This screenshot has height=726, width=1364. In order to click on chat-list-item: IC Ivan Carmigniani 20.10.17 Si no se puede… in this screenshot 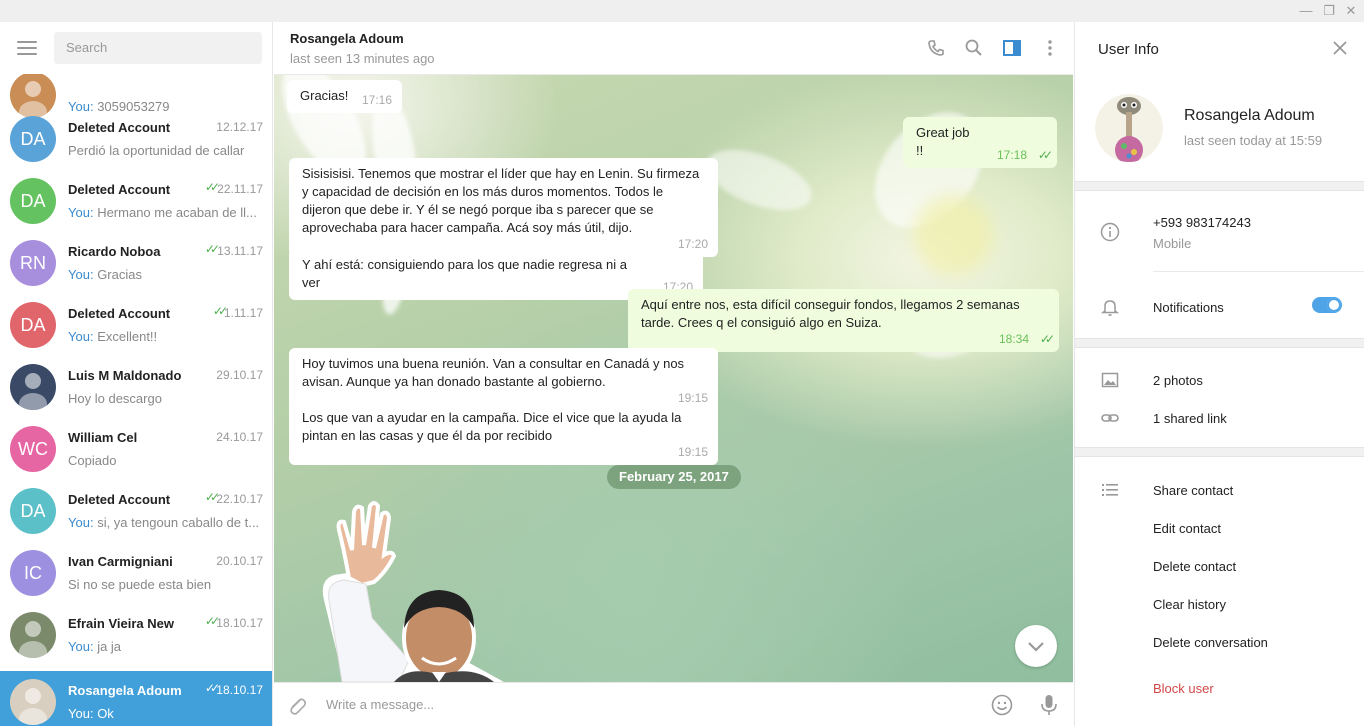, I will do `click(136, 573)`.